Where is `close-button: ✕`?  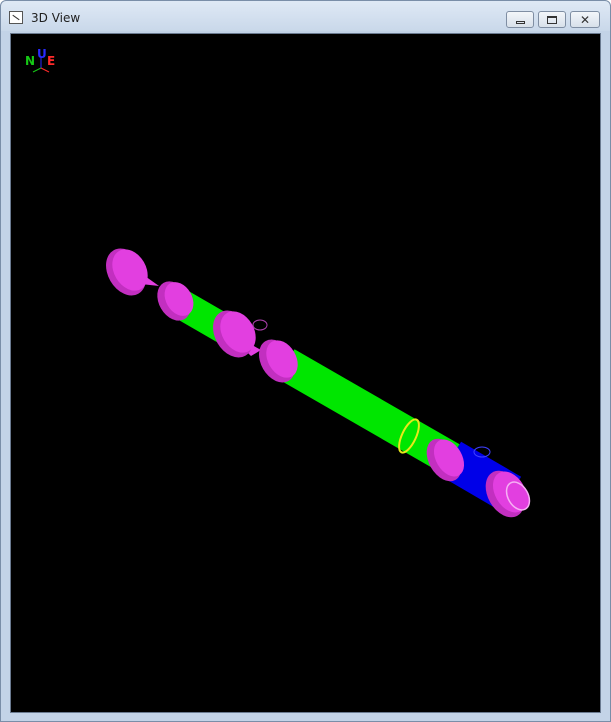 close-button: ✕ is located at coordinates (585, 19).